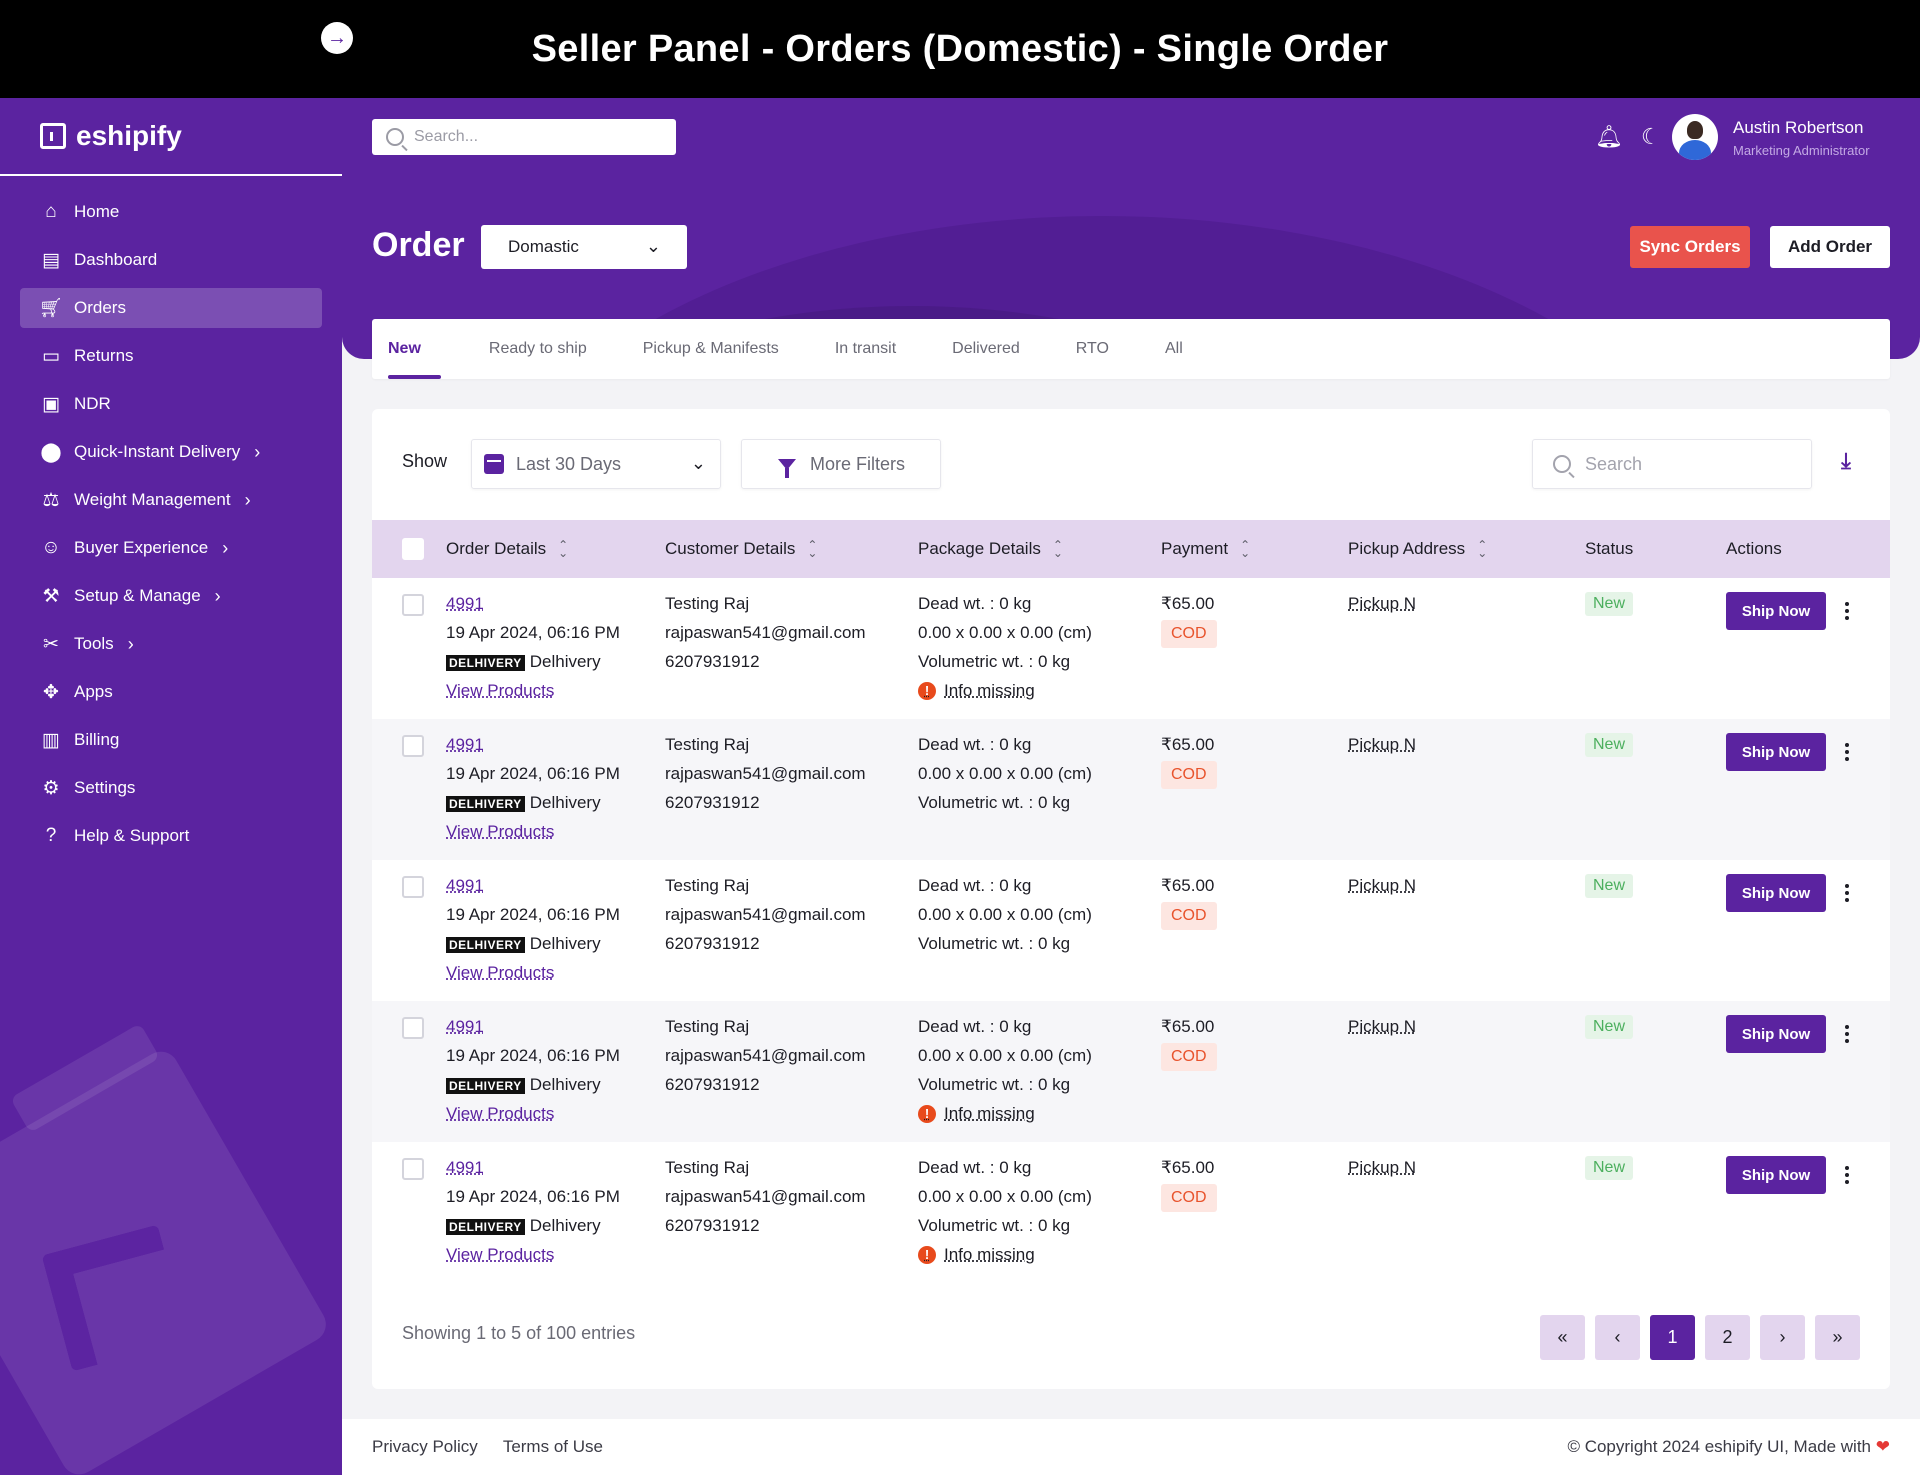  What do you see at coordinates (171, 548) in the screenshot?
I see `sidebar-item-buyer-experience: ☺ Buyer Experience ›` at bounding box center [171, 548].